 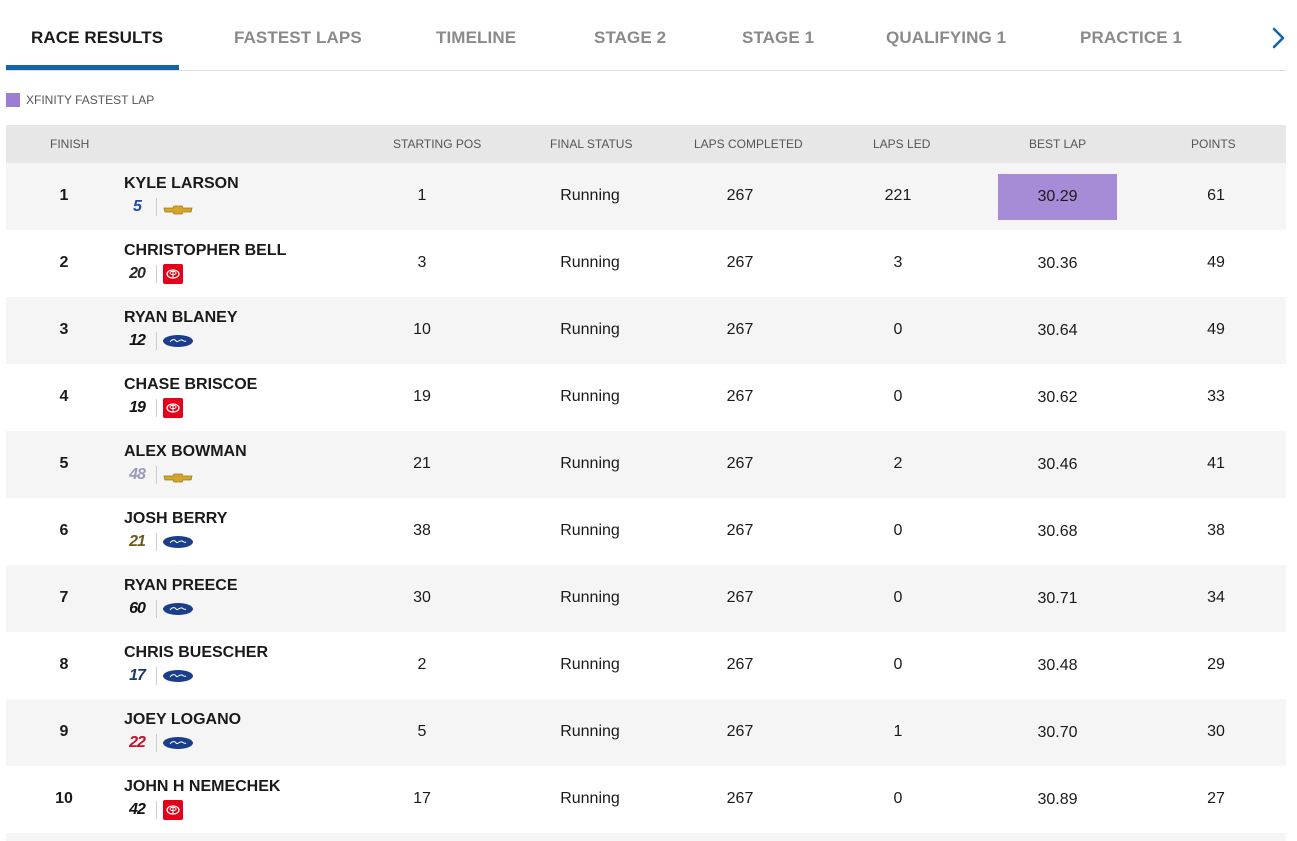 I want to click on table-row: 8 CHRIS BUESCHER 17 2 Running 267 0 30.48 29, so click(x=646, y=665).